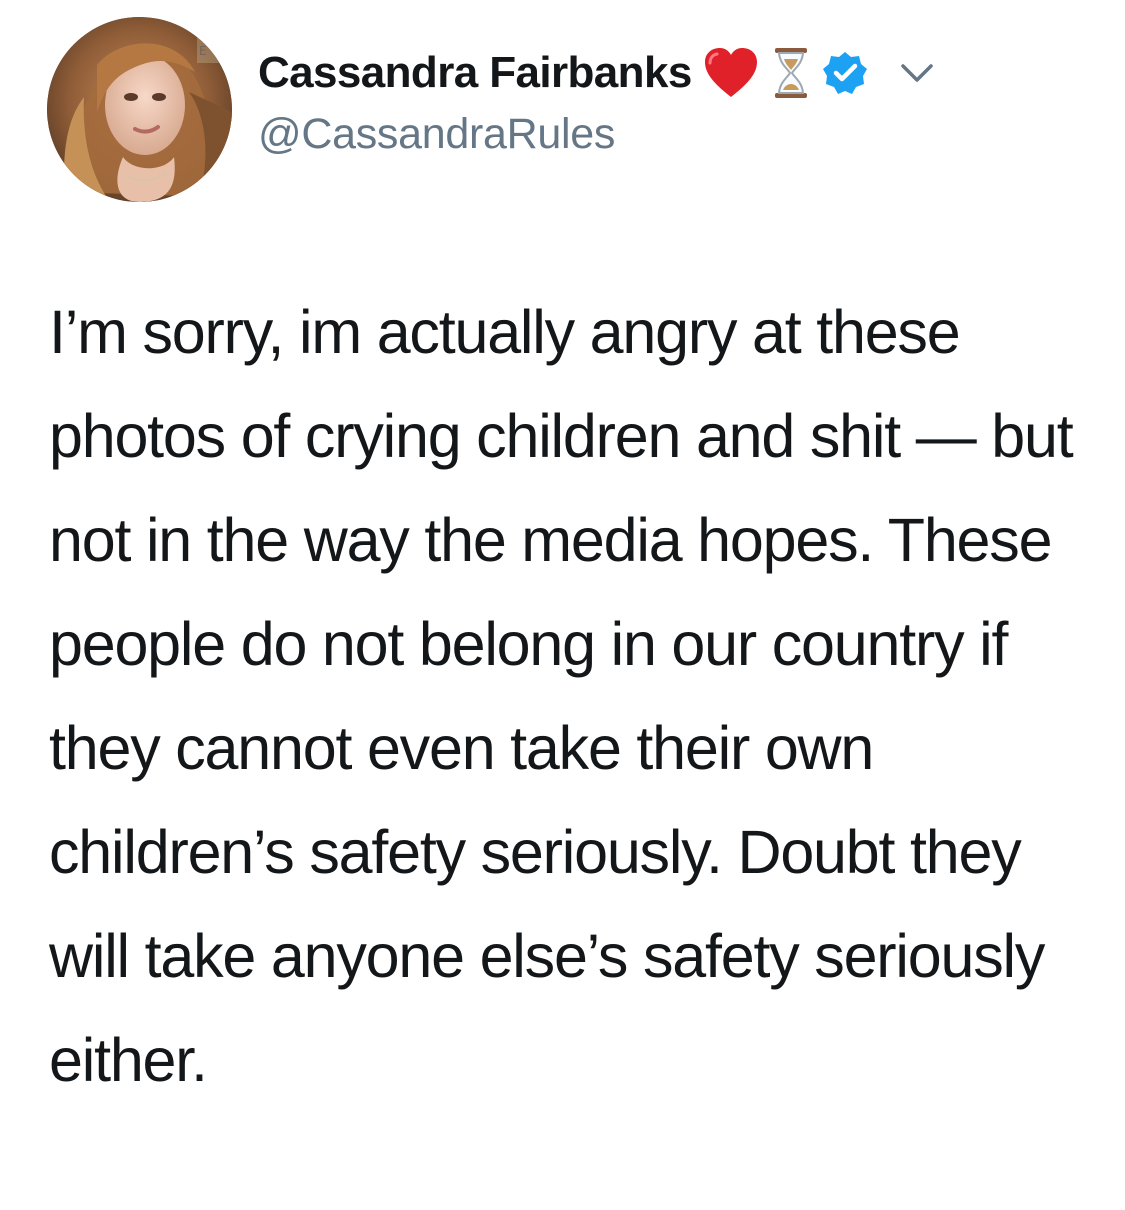 The width and height of the screenshot is (1125, 1210). What do you see at coordinates (845, 73) in the screenshot?
I see `verified-badge-icon` at bounding box center [845, 73].